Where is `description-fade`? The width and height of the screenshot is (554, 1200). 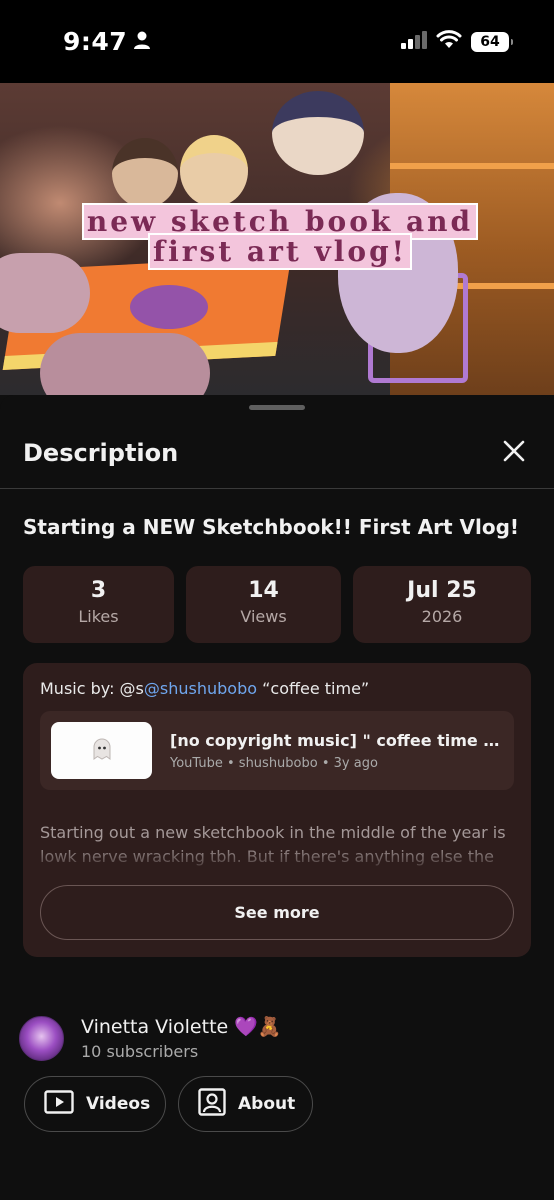
description-fade is located at coordinates (278, 856).